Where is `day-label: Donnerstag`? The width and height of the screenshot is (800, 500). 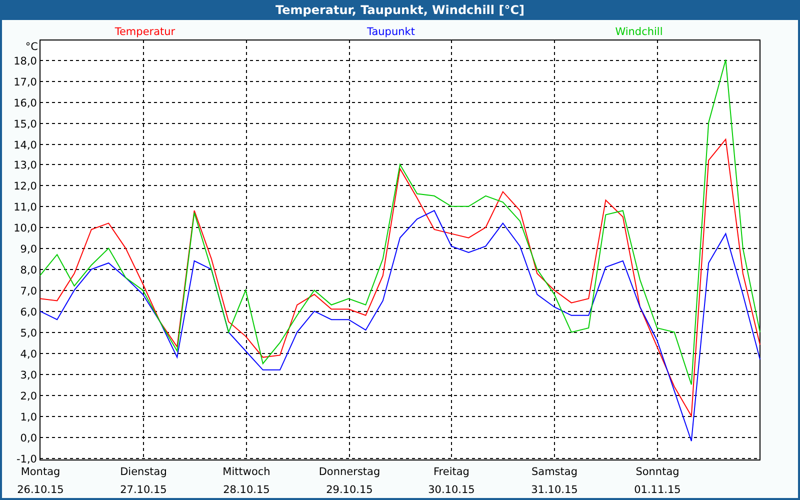 day-label: Donnerstag is located at coordinates (349, 472).